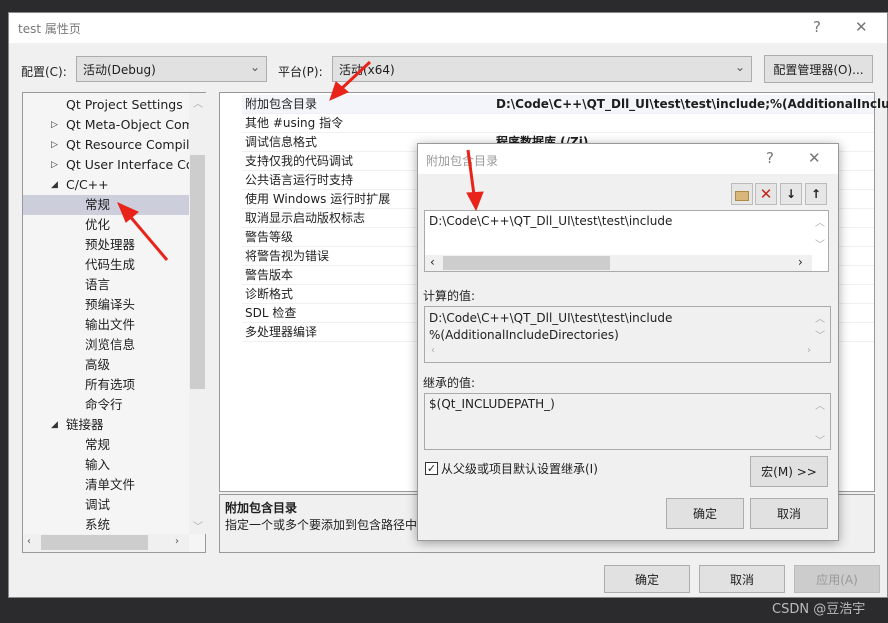 This screenshot has height=623, width=888. I want to click on annotation-arrows, so click(300, 160).